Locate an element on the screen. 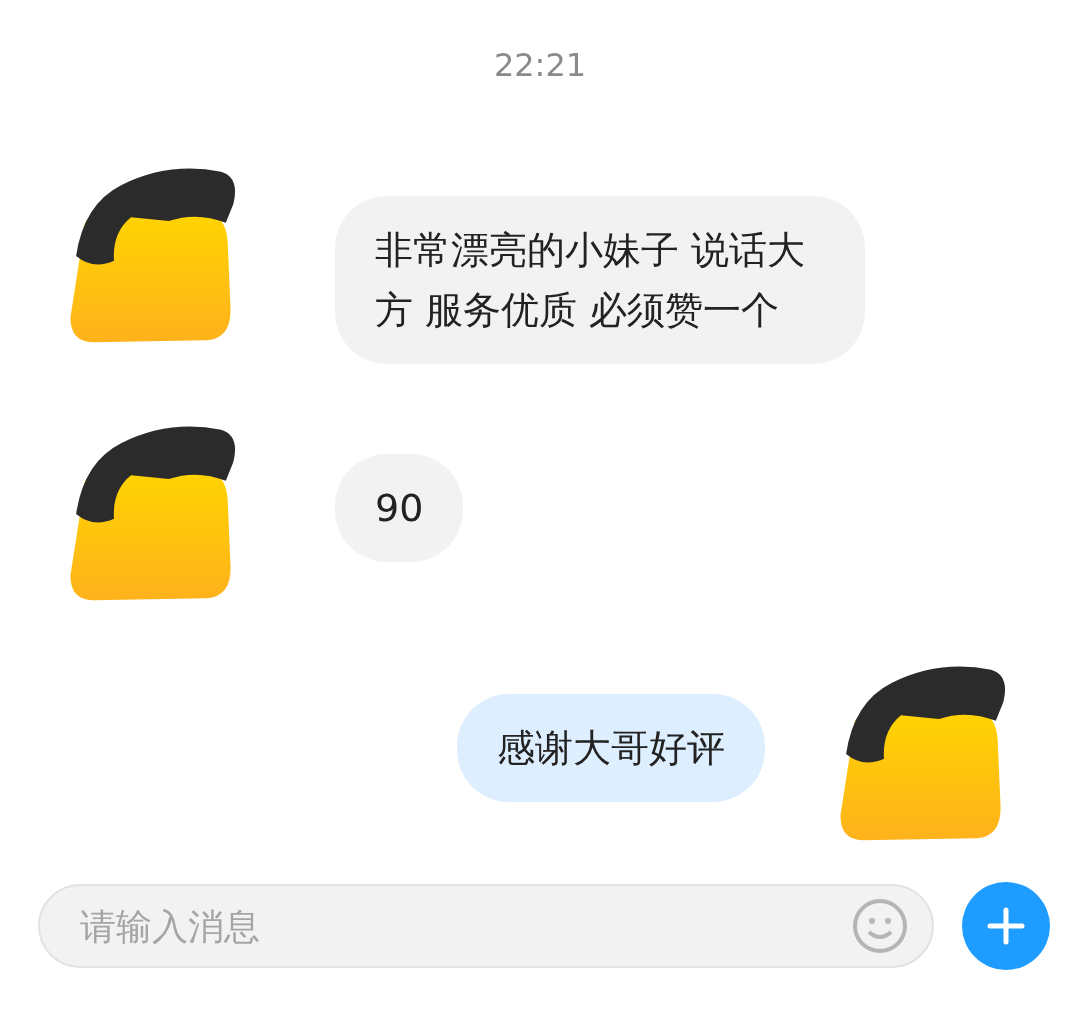 Image resolution: width=1080 pixels, height=1011 pixels. message-input: 请输入消息 is located at coordinates (486, 926).